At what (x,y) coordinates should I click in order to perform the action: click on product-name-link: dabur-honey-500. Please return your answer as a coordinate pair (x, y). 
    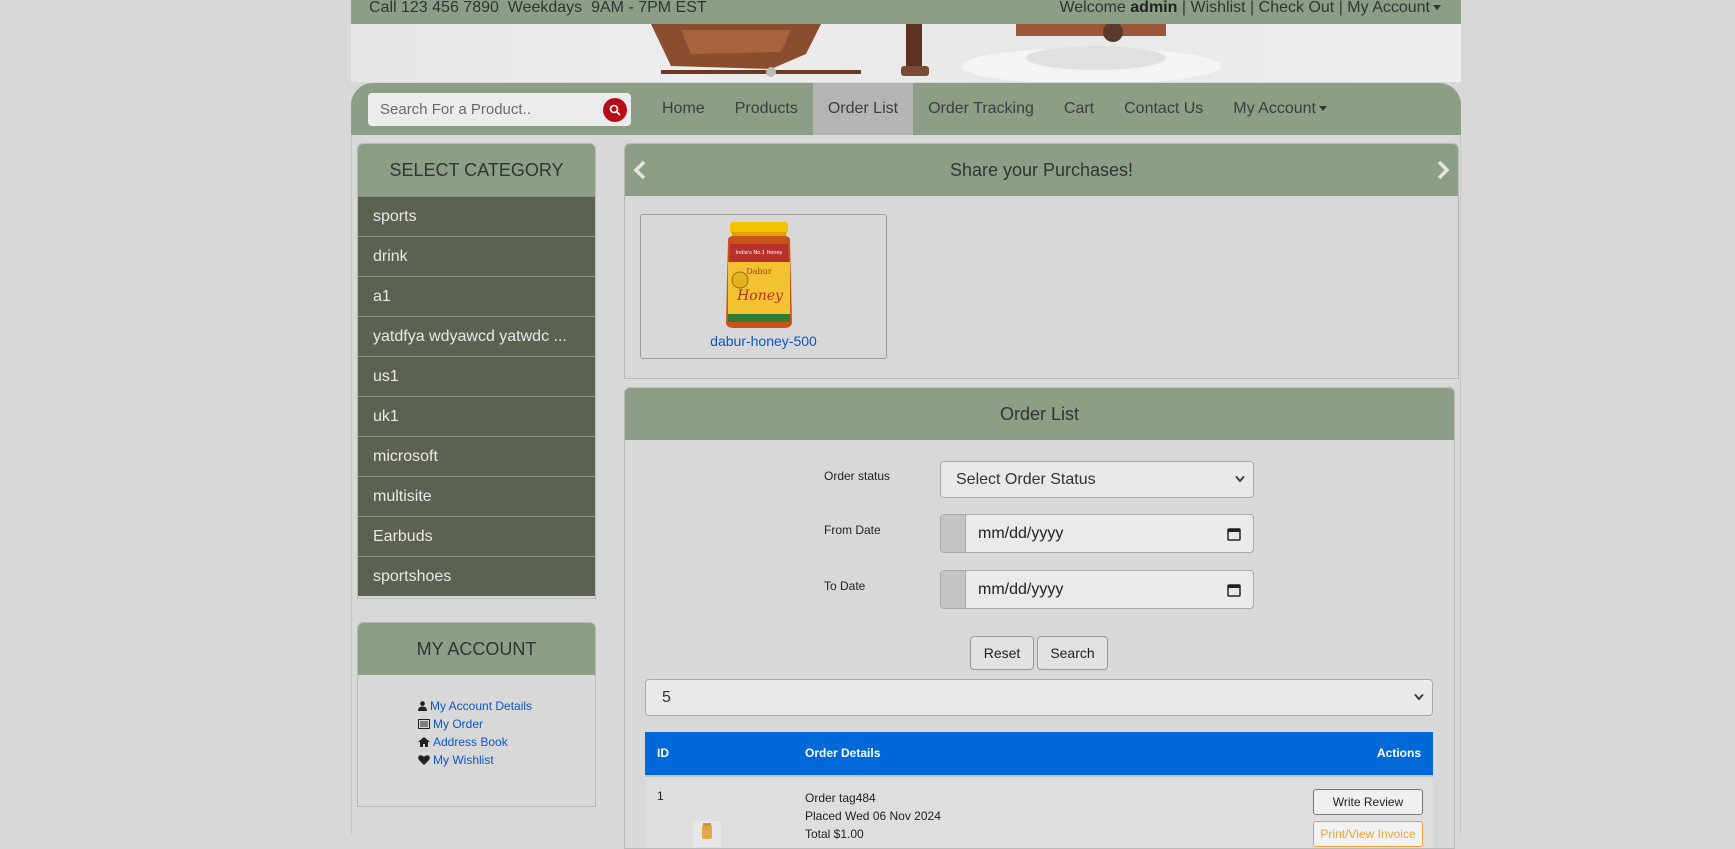
    Looking at the image, I should click on (763, 341).